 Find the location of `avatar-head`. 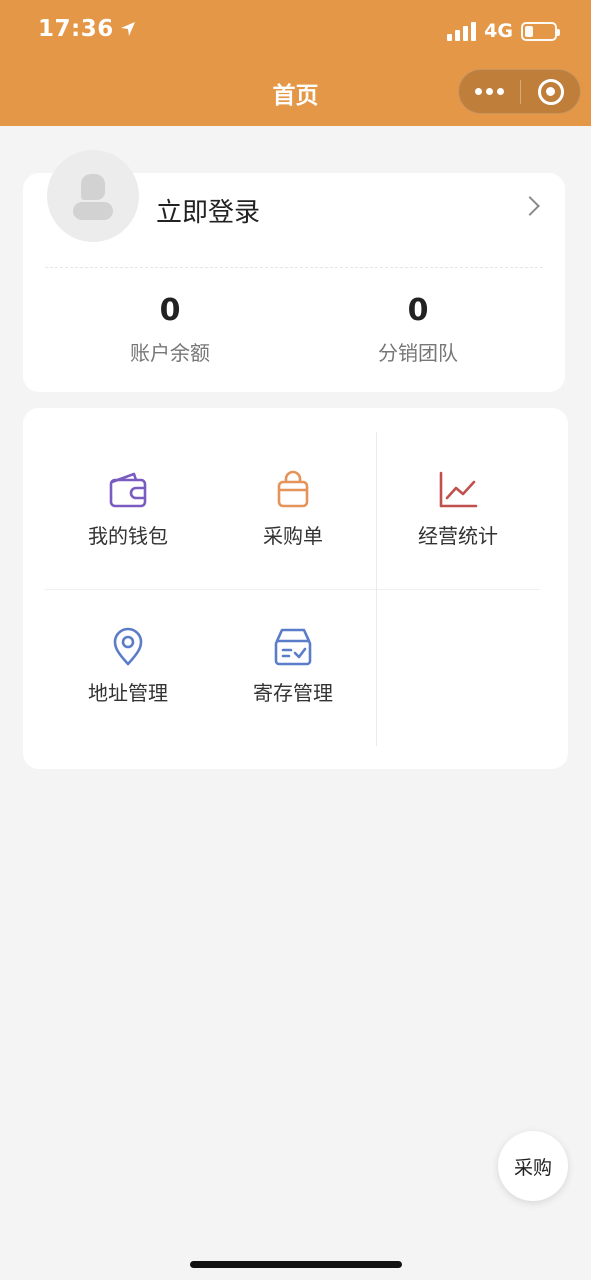

avatar-head is located at coordinates (93, 187).